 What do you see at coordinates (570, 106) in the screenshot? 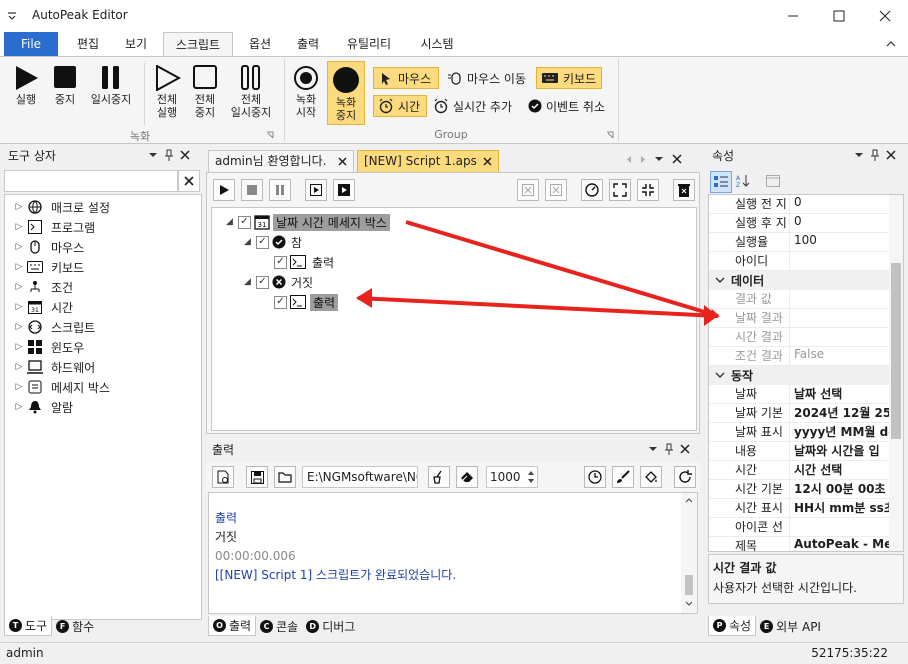
I see `event-cancel-toggle: 이벤트 취소` at bounding box center [570, 106].